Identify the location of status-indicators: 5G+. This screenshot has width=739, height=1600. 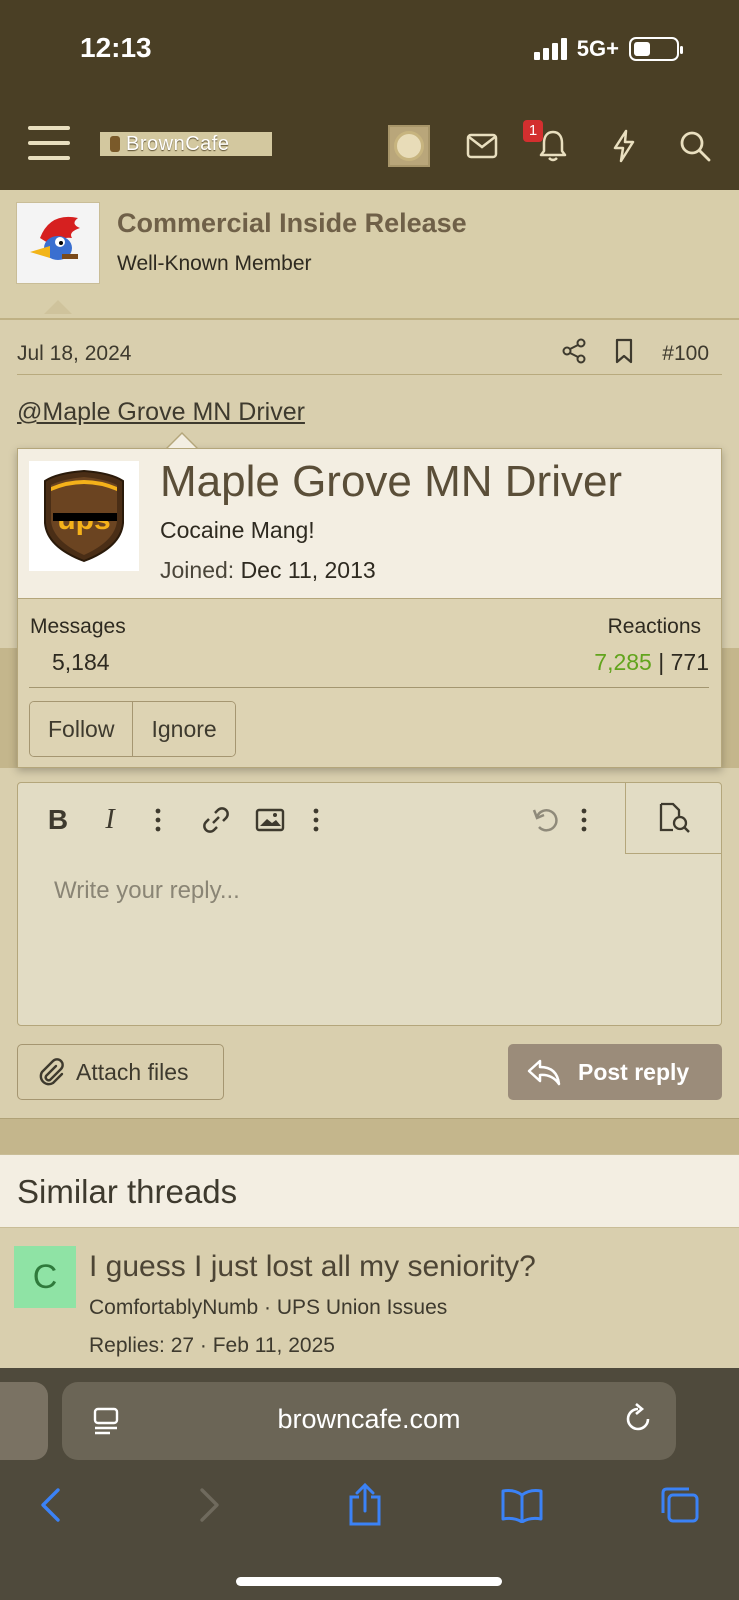
(608, 49).